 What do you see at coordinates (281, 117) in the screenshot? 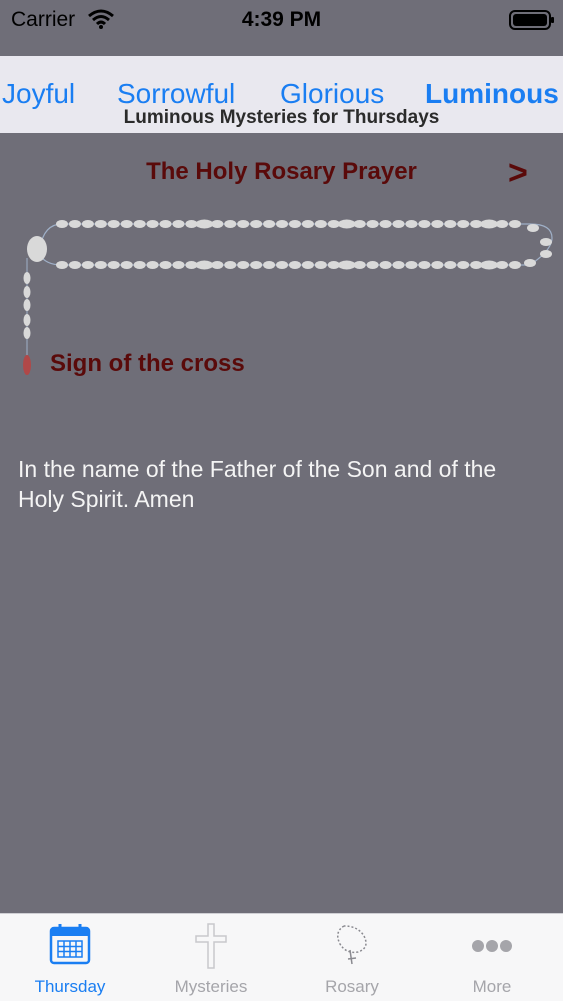
I see `mystery-subtitle: Luminous Mysteries for Thursdays` at bounding box center [281, 117].